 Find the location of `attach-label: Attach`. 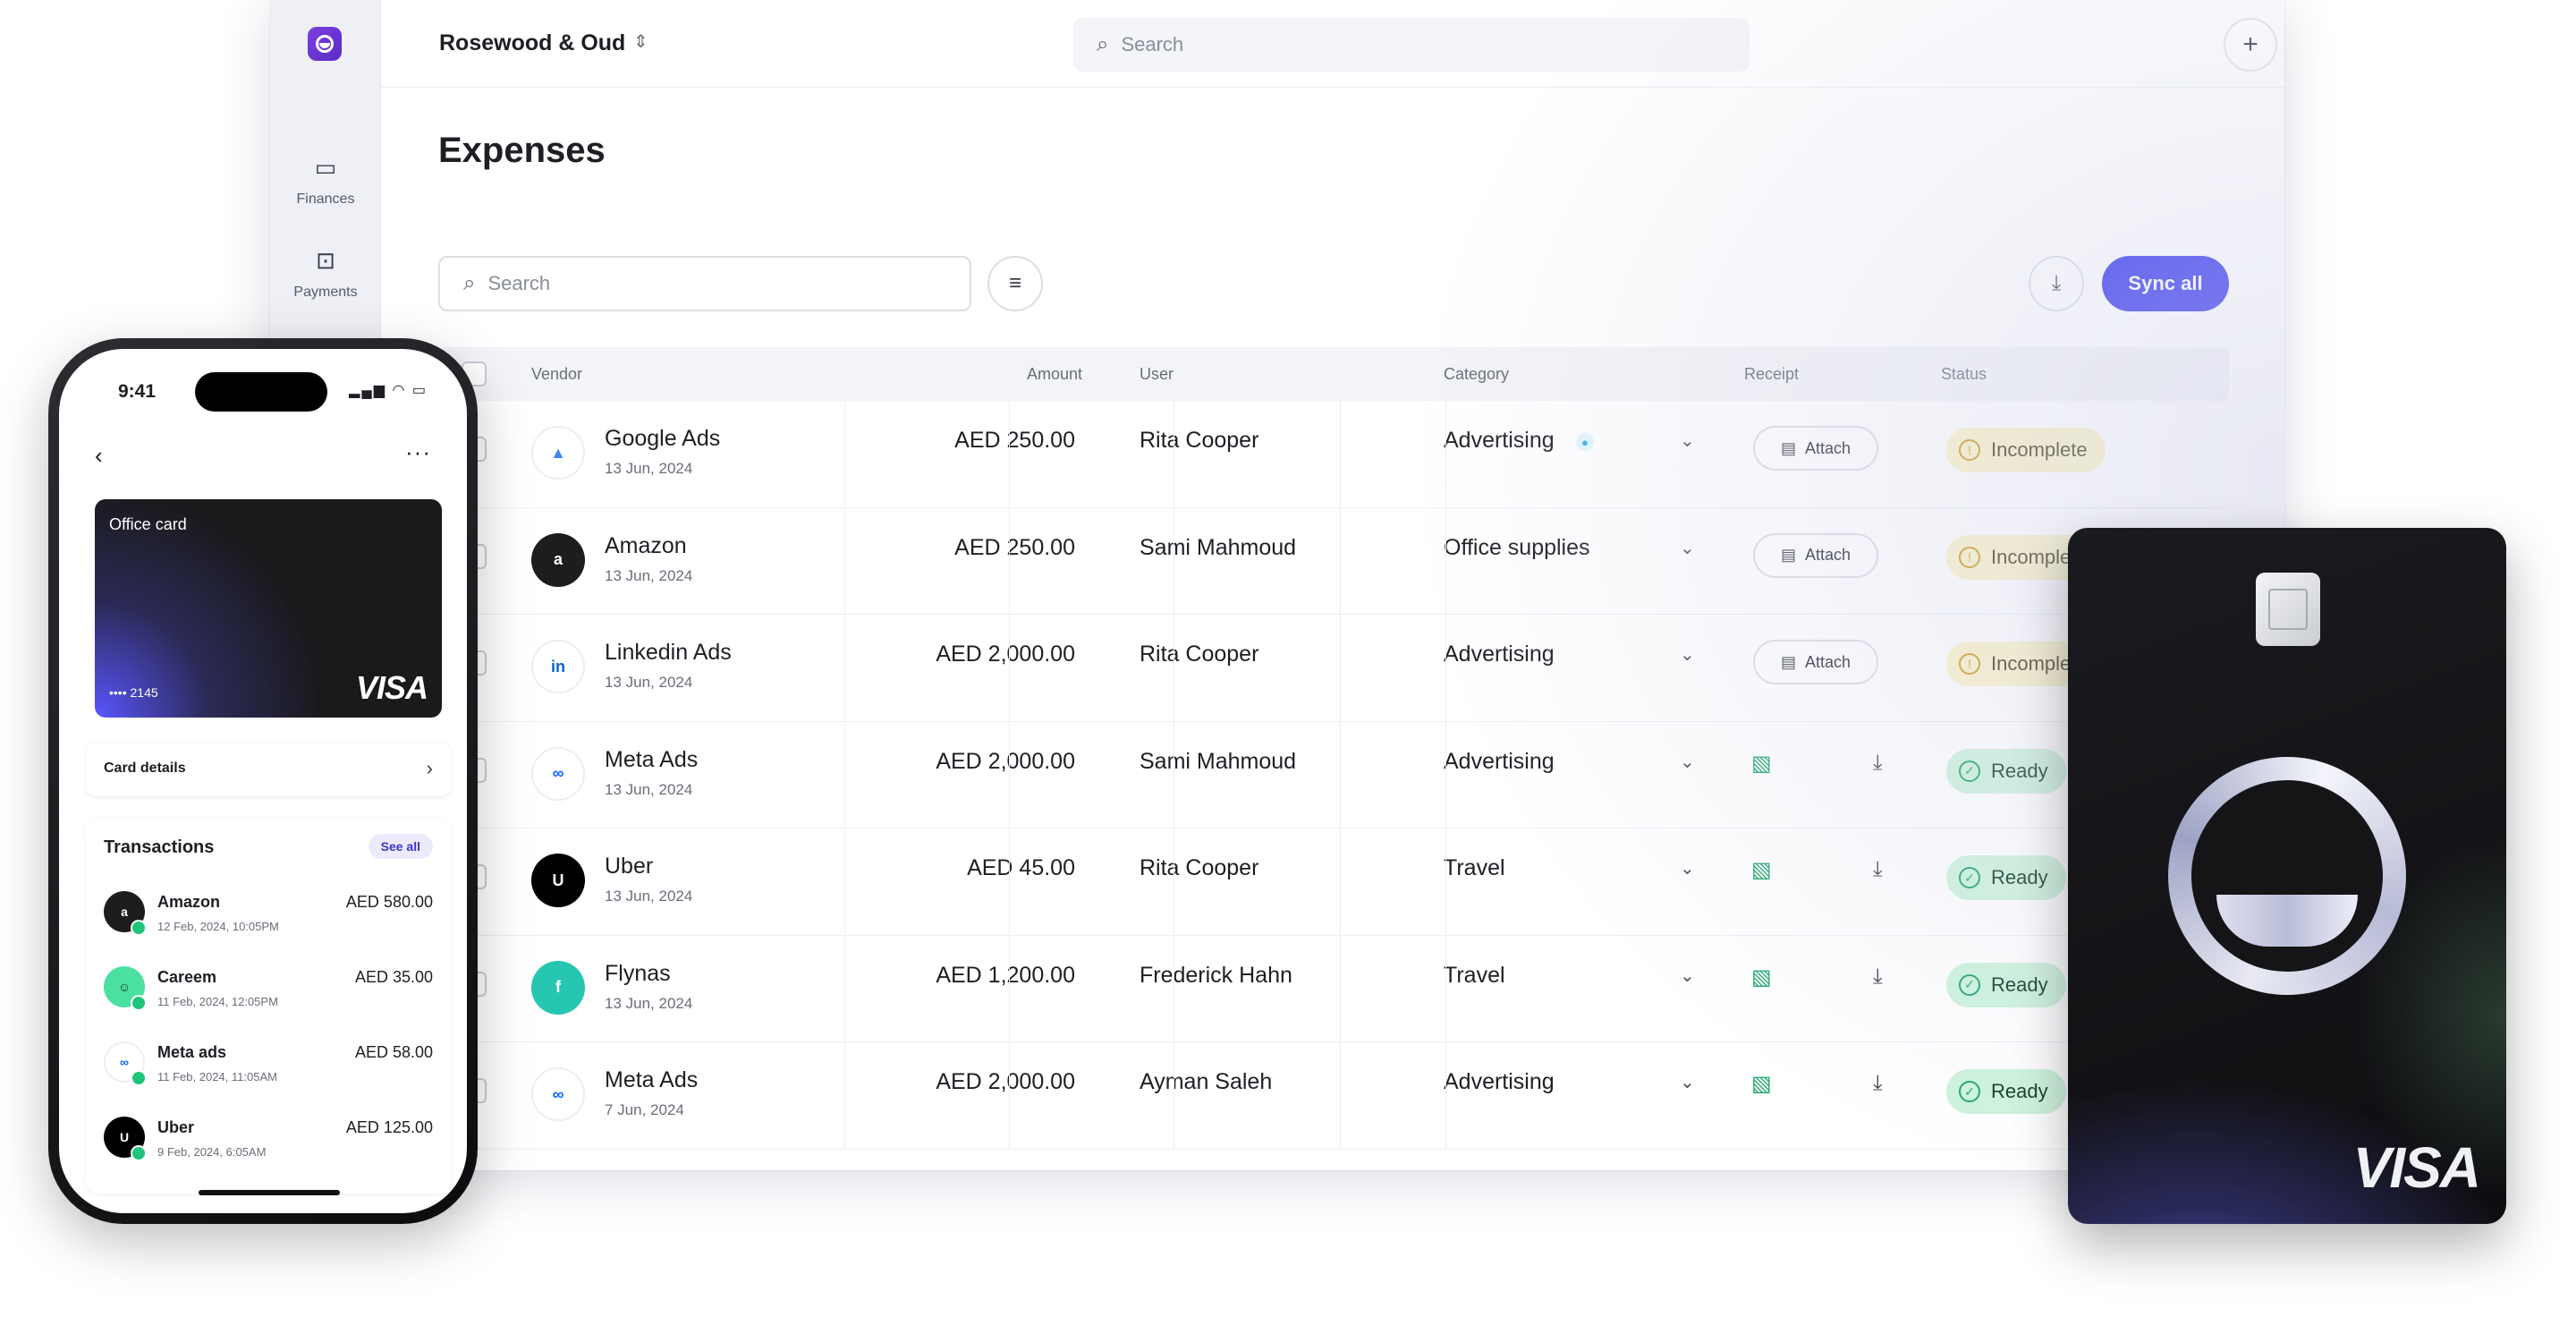

attach-label: Attach is located at coordinates (1828, 448).